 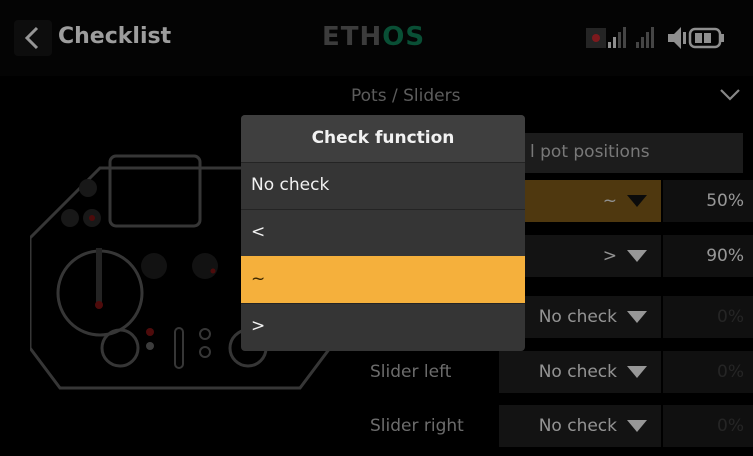 I want to click on rssi-900-icon, so click(x=645, y=37).